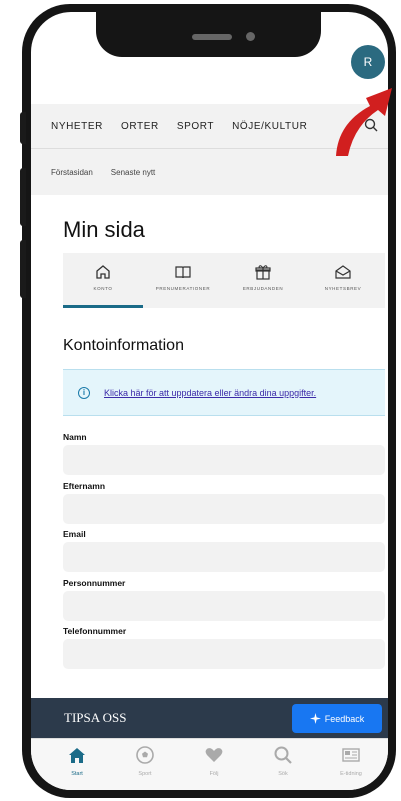 Image resolution: width=401 pixels, height=801 pixels. I want to click on field-label-email: Email, so click(74, 534).